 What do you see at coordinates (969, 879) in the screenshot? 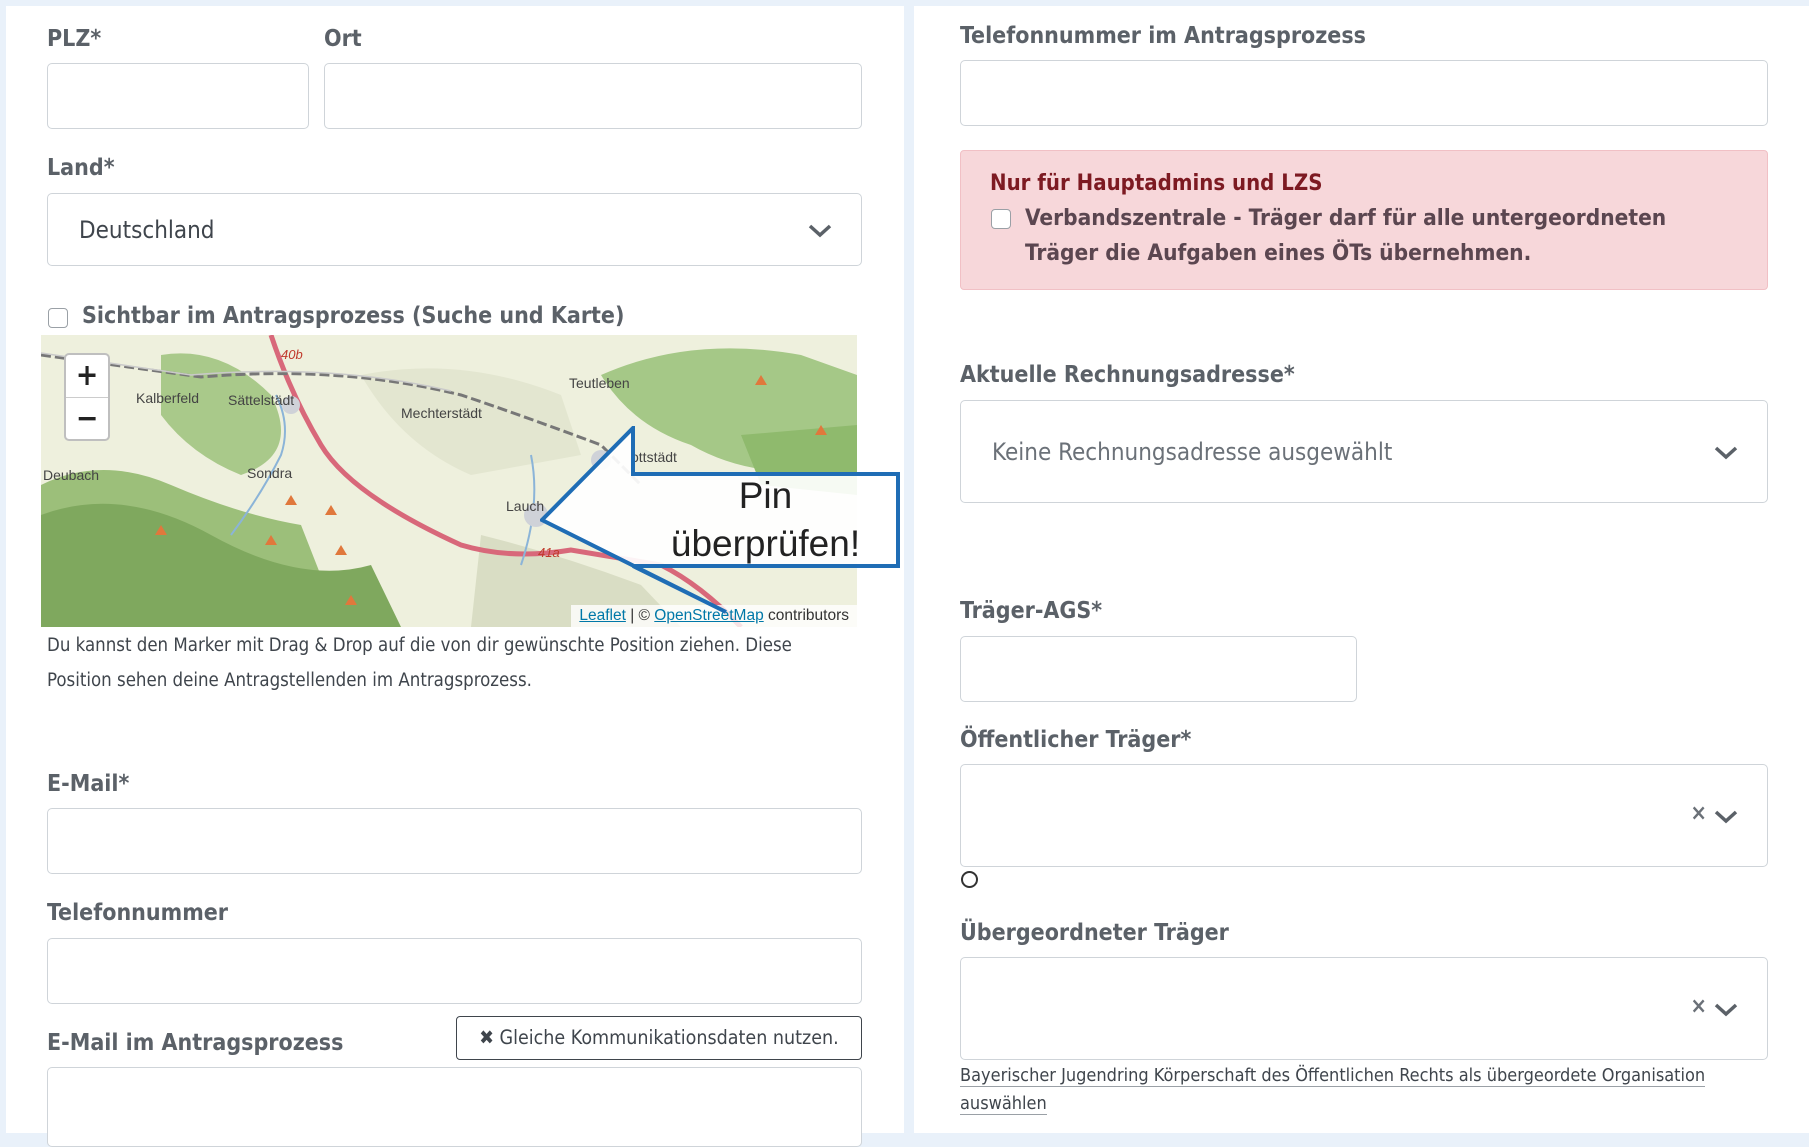
I see `loading-spinner-icon` at bounding box center [969, 879].